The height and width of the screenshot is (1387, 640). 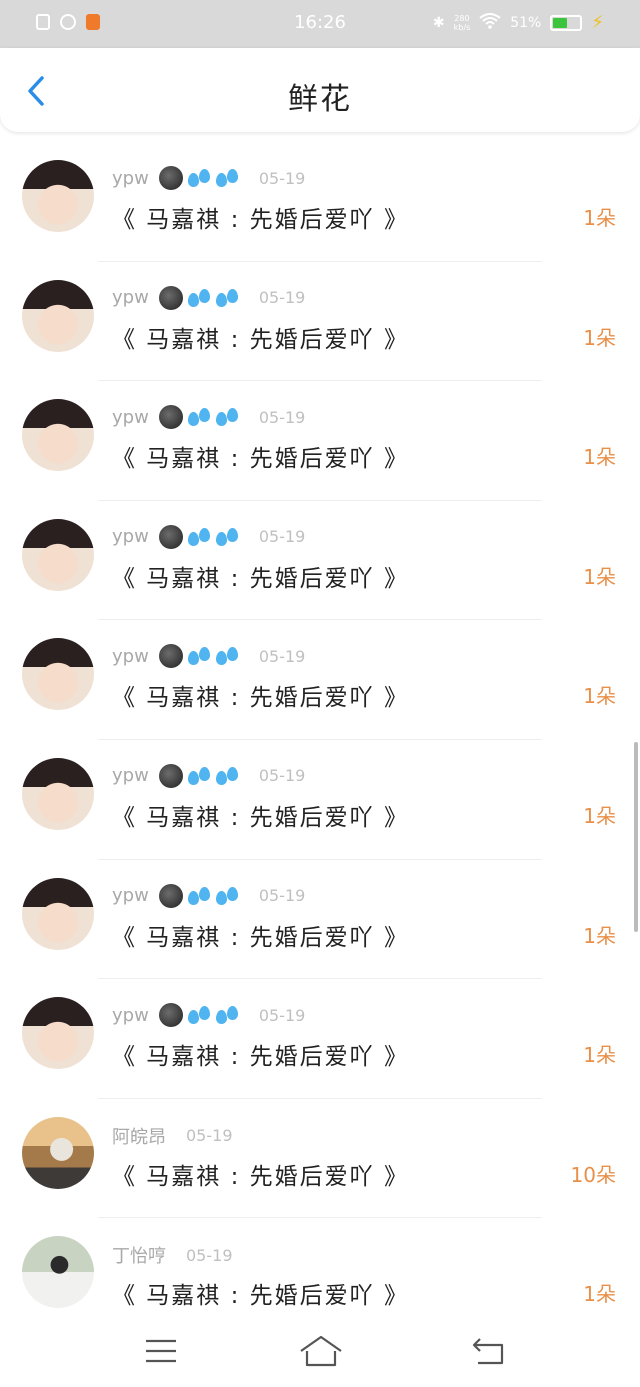 I want to click on page-title: 鲜花, so click(x=320, y=99).